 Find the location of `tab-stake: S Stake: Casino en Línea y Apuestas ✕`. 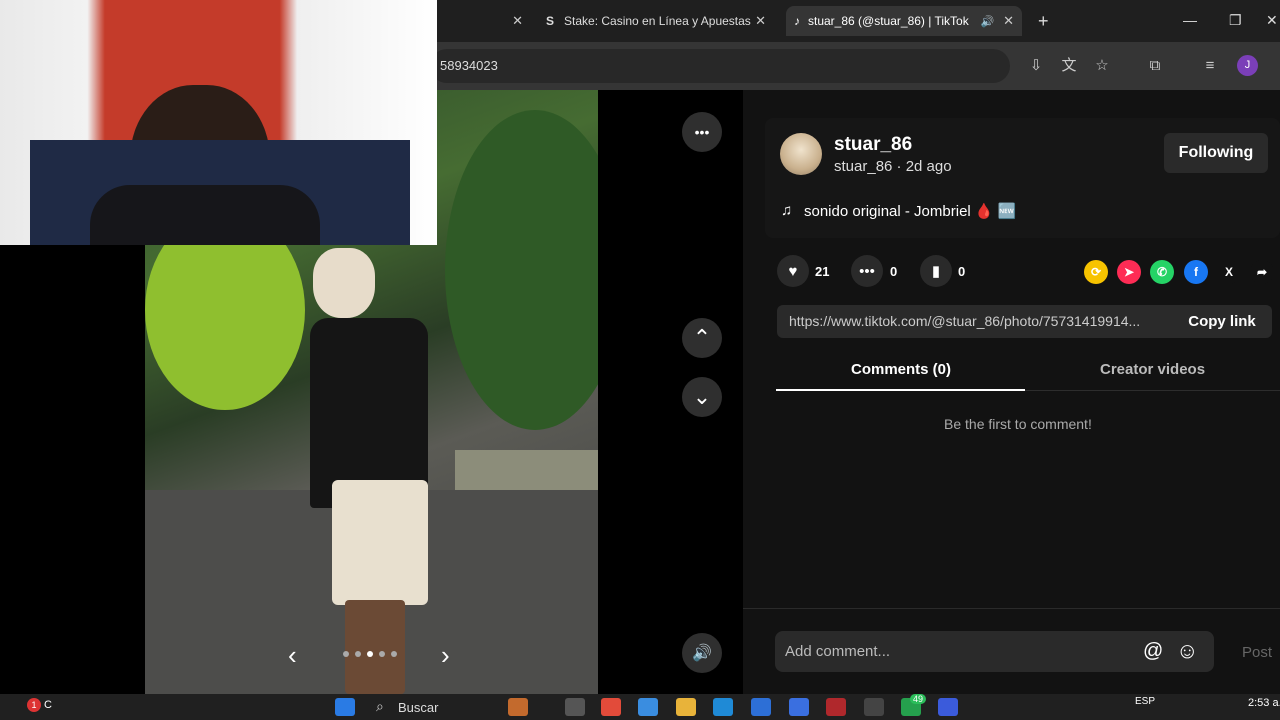

tab-stake: S Stake: Casino en Línea y Apuestas ✕ is located at coordinates (656, 21).